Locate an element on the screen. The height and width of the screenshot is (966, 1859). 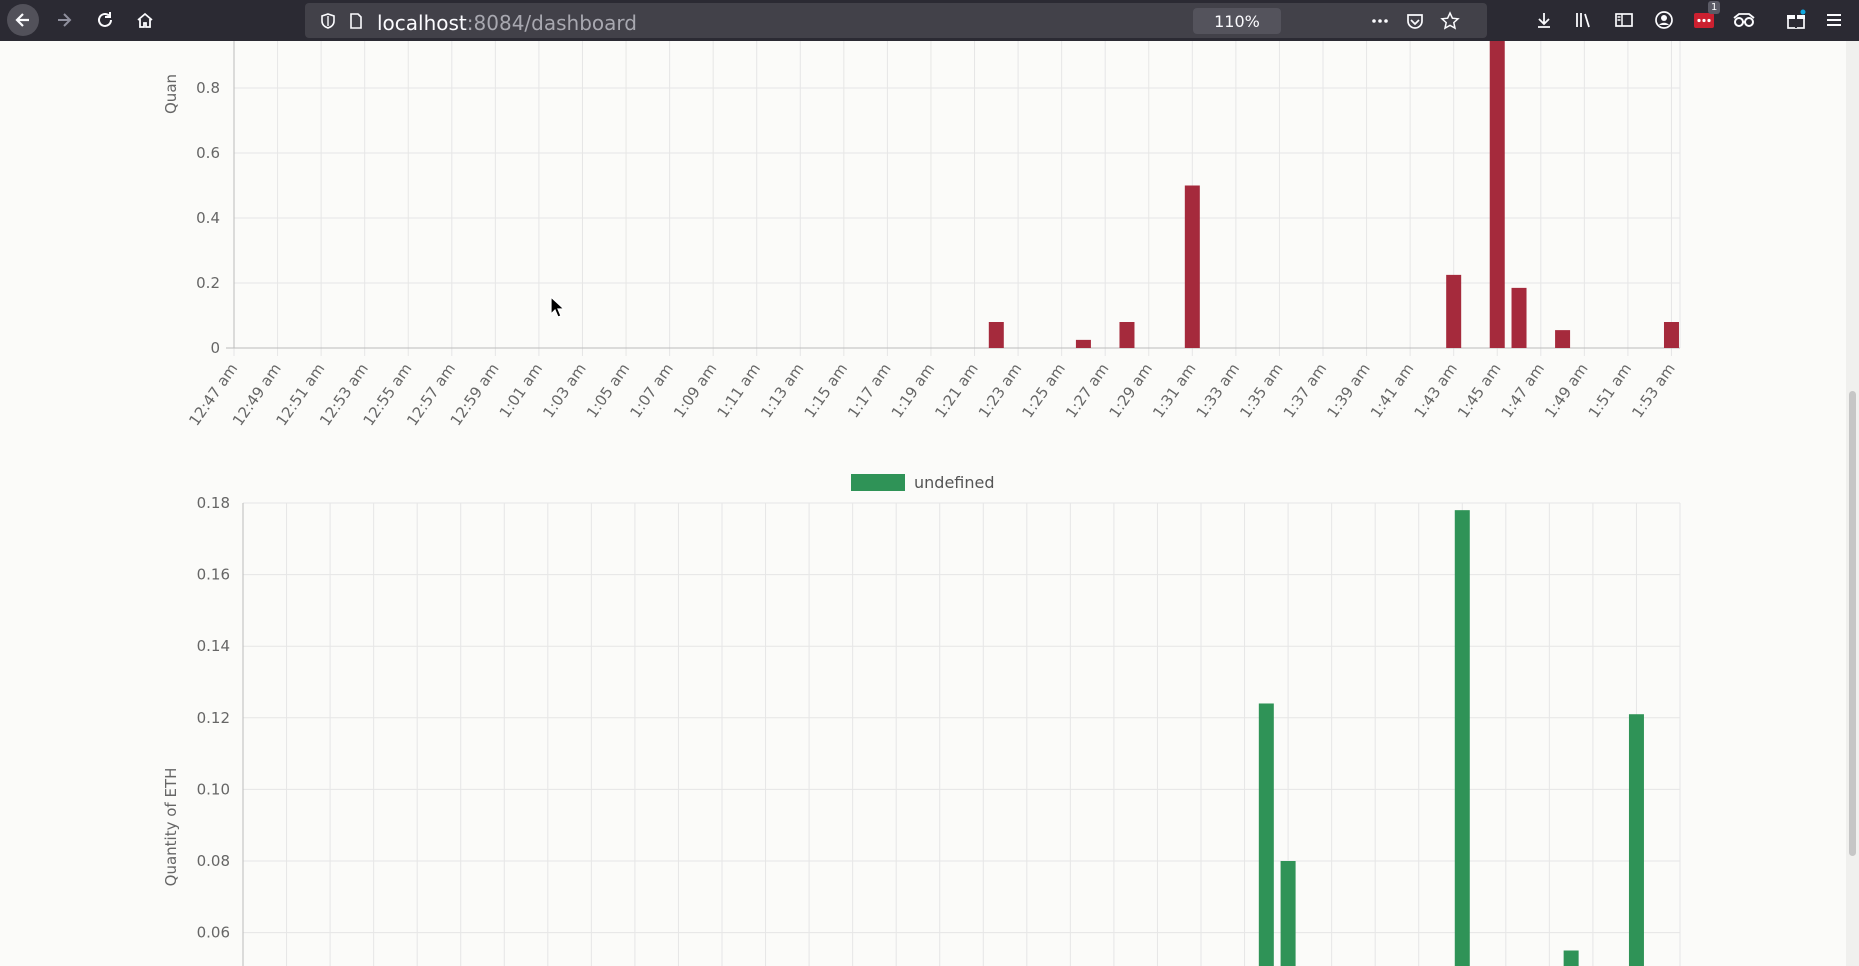
reload-icon is located at coordinates (105, 19).